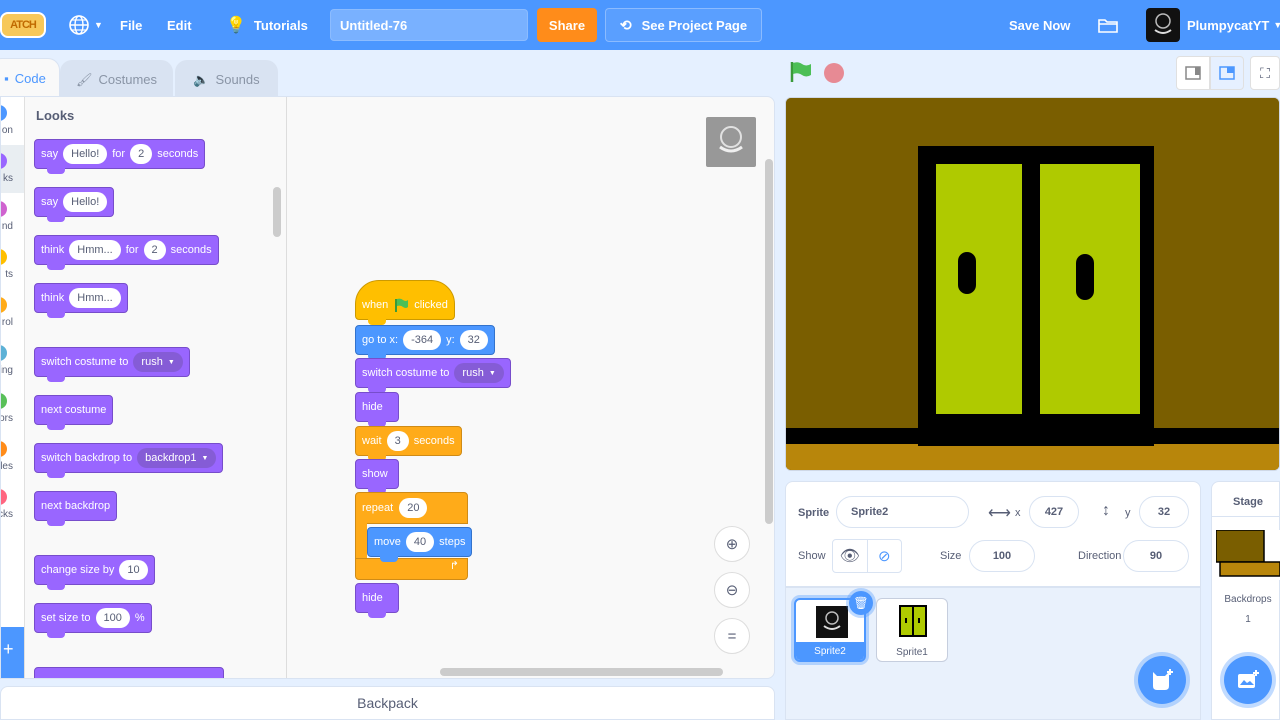  I want to click on sprite-name-input: Sprite2, so click(902, 512).